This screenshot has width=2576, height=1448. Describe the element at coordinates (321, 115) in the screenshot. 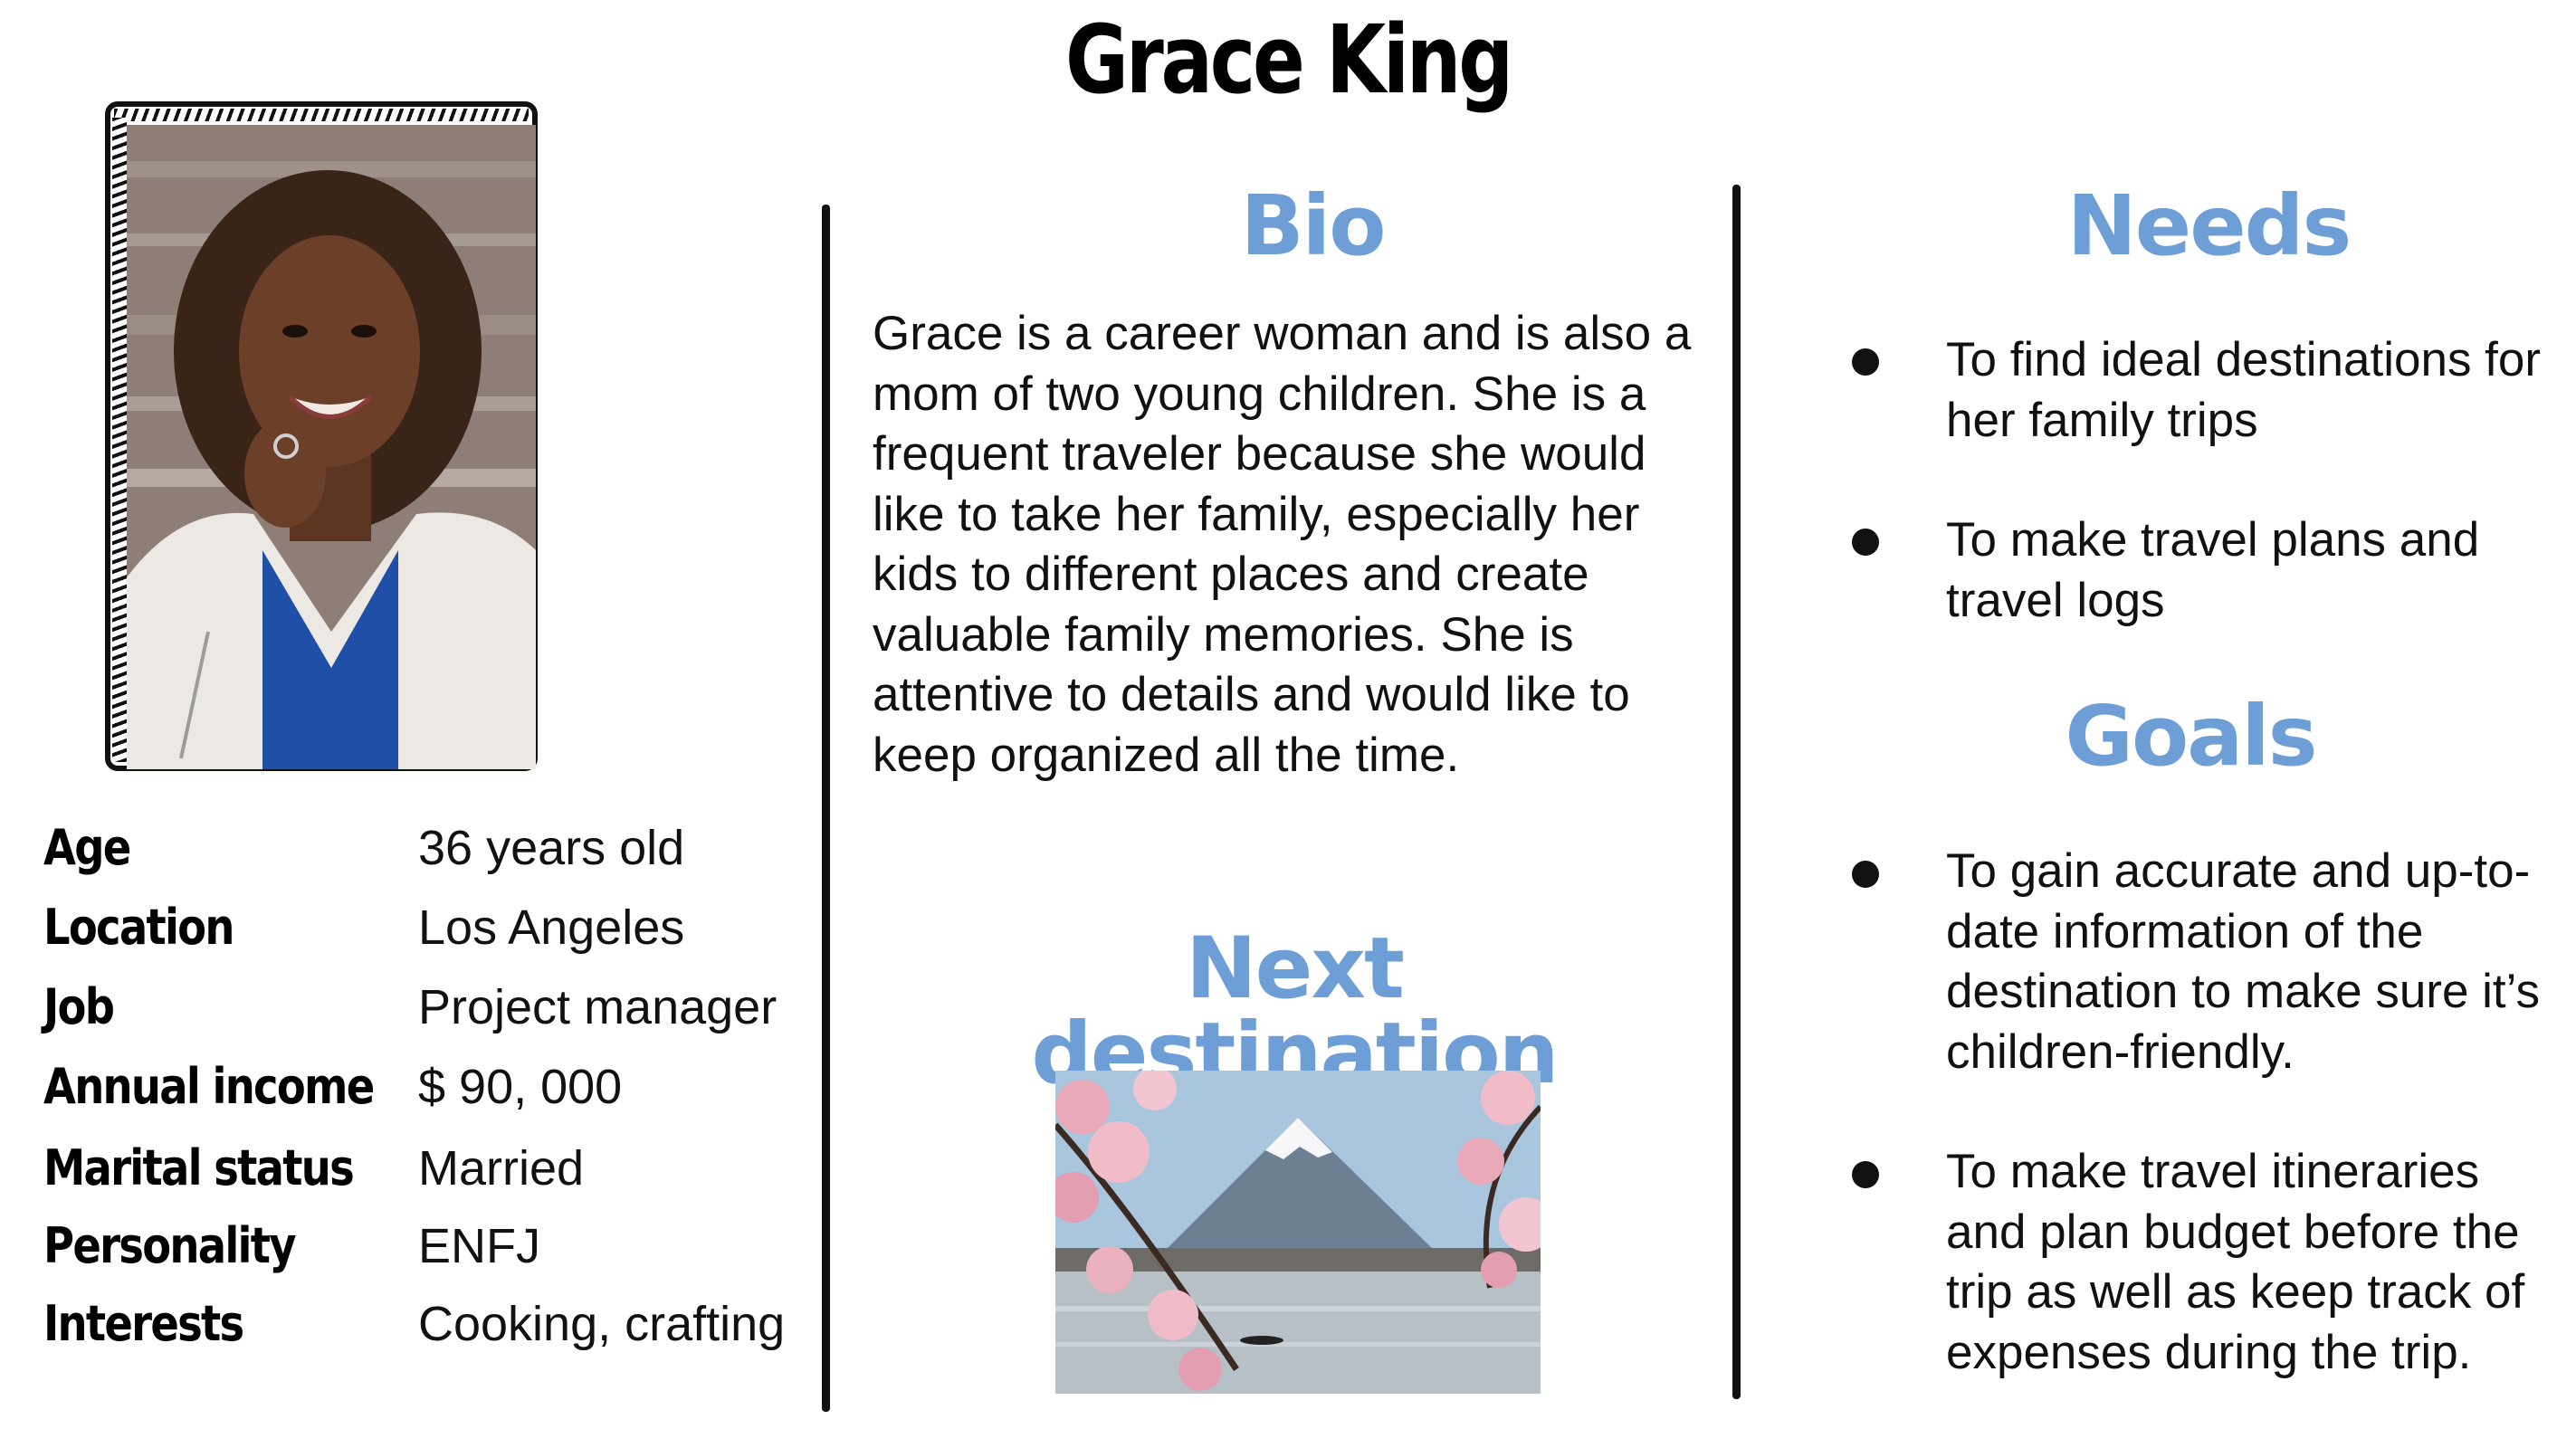

I see `frame-hatching-top` at that location.